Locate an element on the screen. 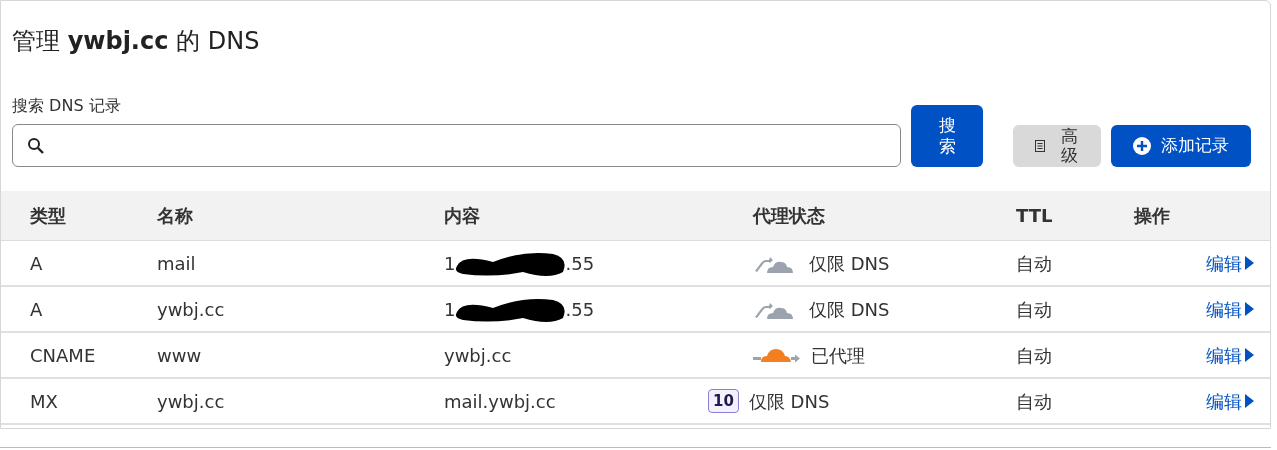  column-header: 操作 is located at coordinates (1152, 216).